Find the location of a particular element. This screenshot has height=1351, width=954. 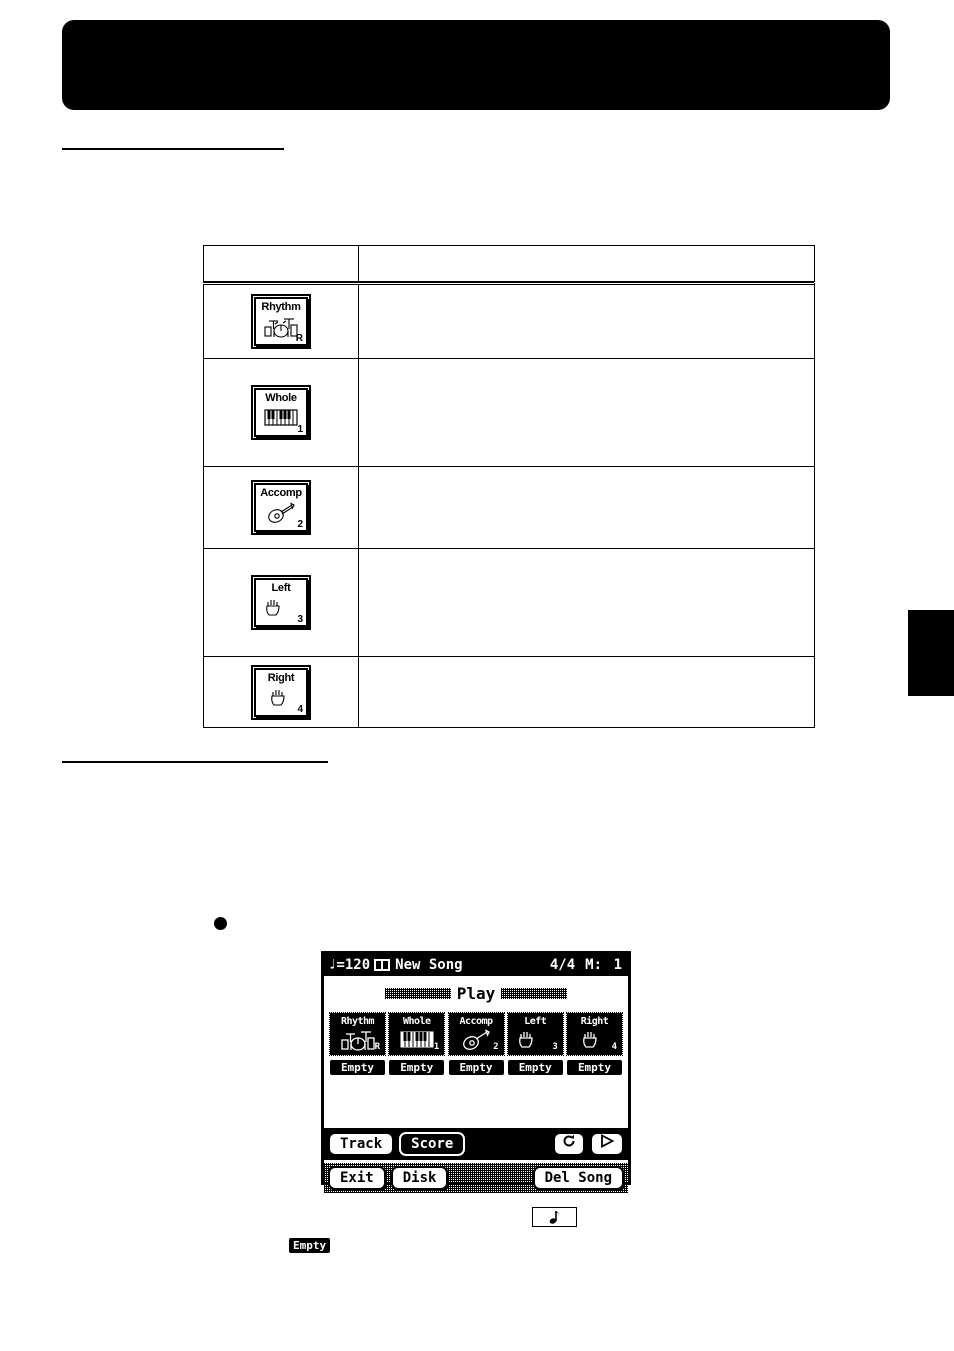

track-button-label: Whole is located at coordinates (281, 398).